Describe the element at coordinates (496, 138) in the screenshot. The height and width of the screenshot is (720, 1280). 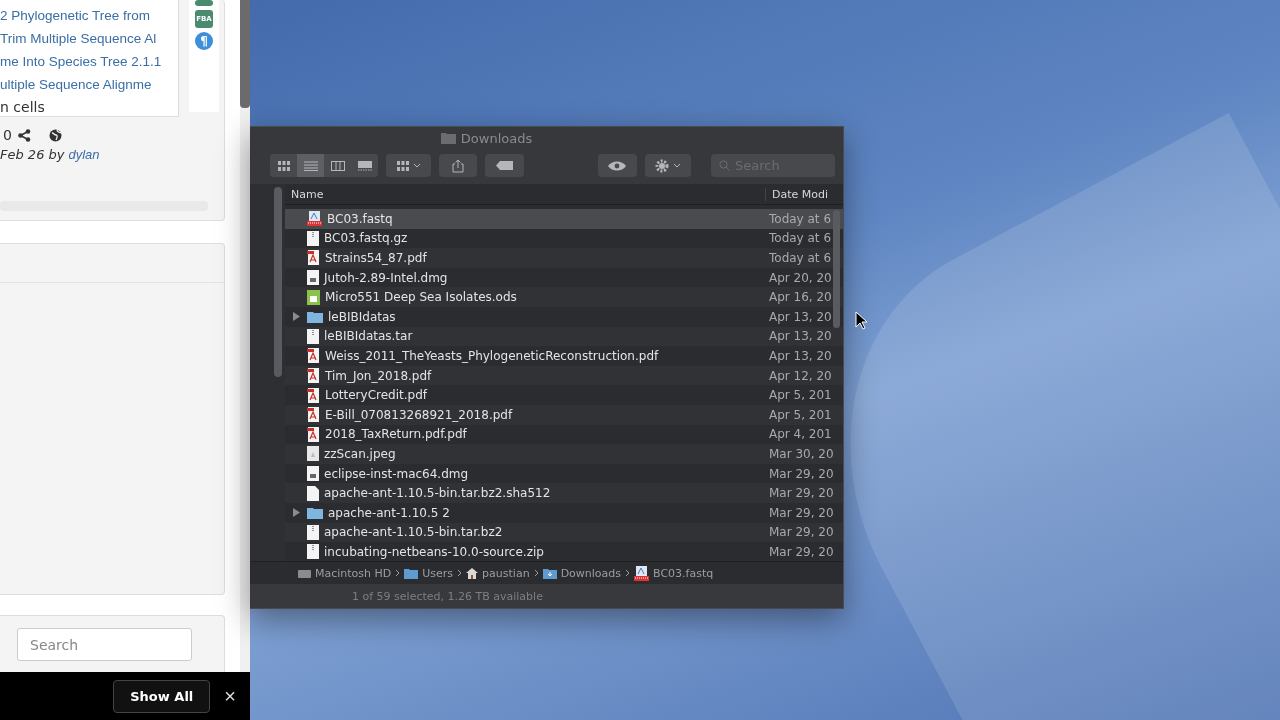
I see `window-title: Downloads` at that location.